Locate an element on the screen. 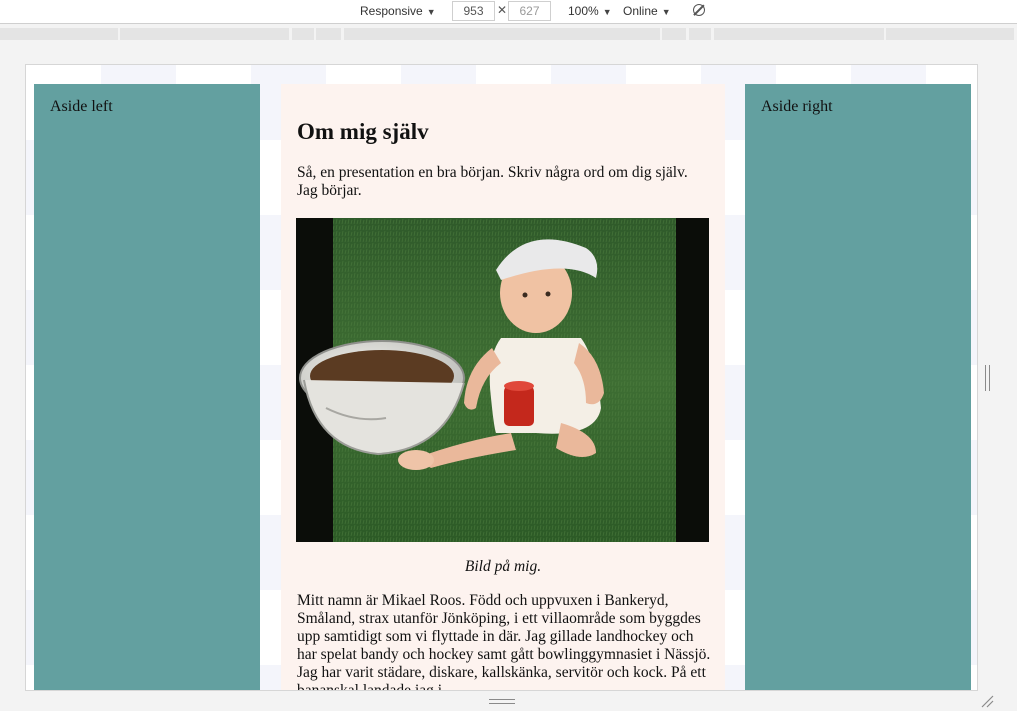  zoom-select: 100% ▼ is located at coordinates (590, 11).